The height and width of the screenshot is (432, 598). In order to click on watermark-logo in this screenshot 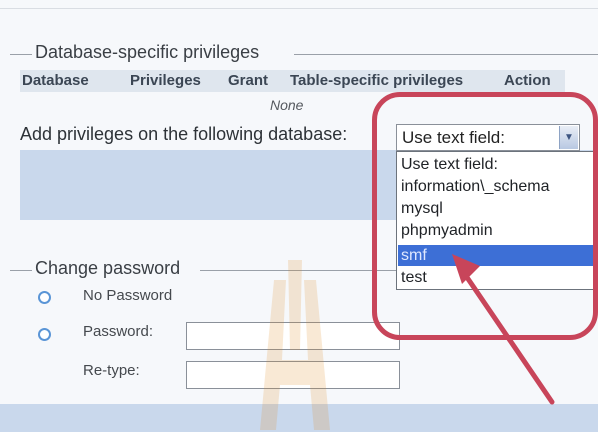, I will do `click(295, 345)`.